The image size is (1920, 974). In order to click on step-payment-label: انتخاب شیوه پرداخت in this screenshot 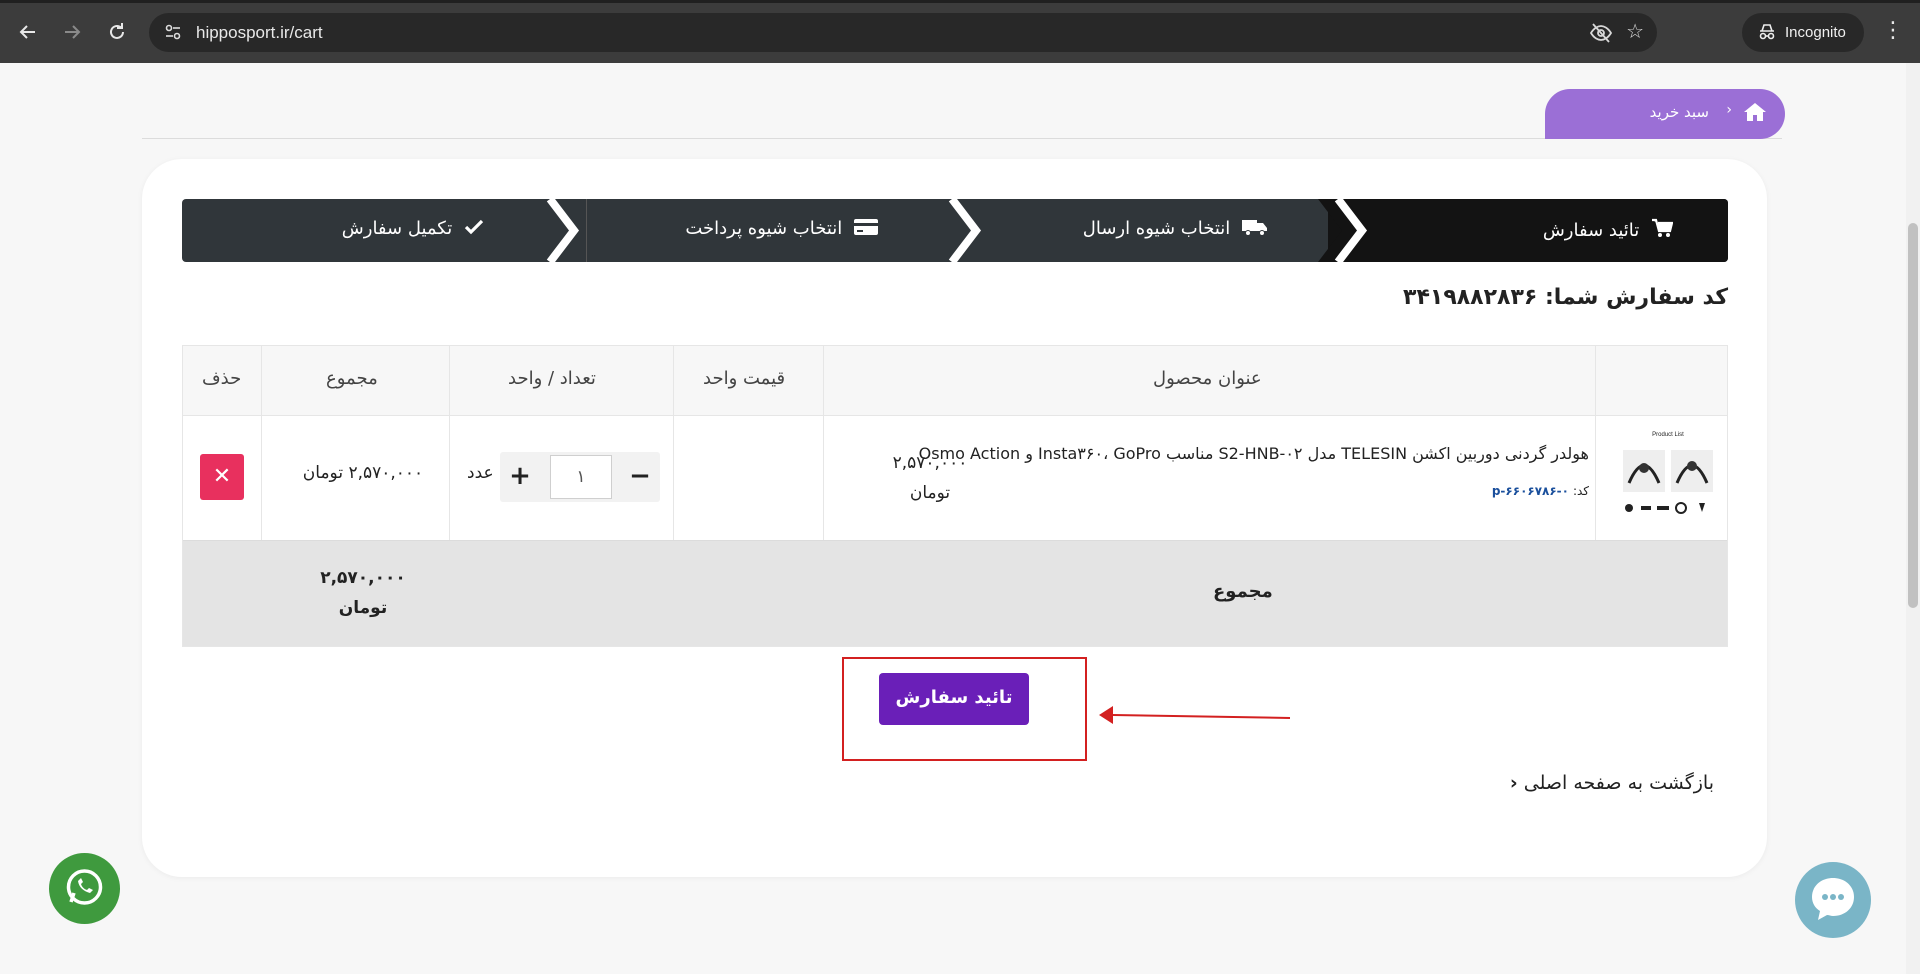, I will do `click(764, 228)`.